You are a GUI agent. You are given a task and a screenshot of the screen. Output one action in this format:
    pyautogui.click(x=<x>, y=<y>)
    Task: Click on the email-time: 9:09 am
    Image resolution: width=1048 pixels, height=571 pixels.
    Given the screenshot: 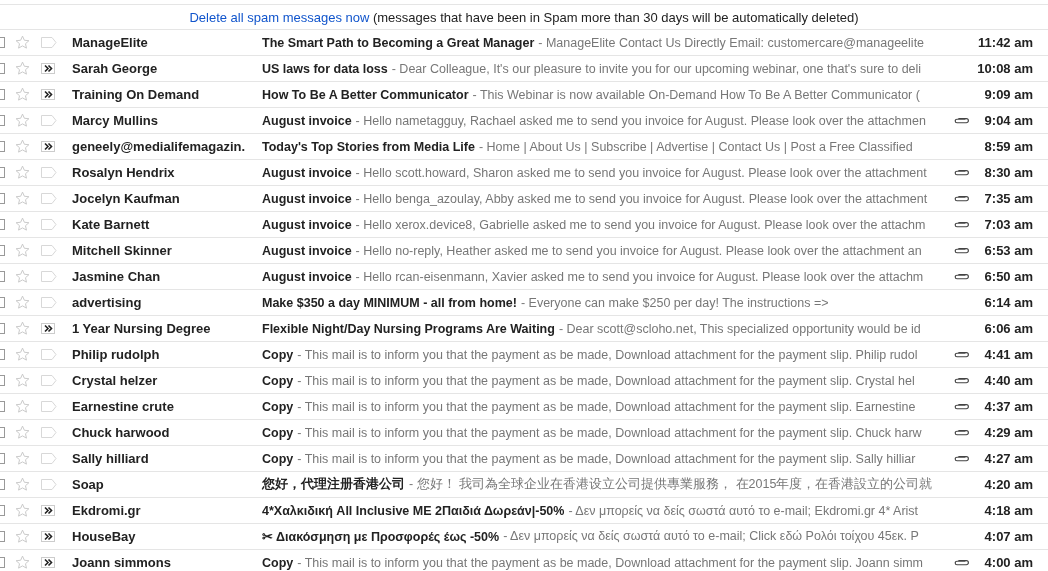 What is the action you would take?
    pyautogui.click(x=1008, y=94)
    